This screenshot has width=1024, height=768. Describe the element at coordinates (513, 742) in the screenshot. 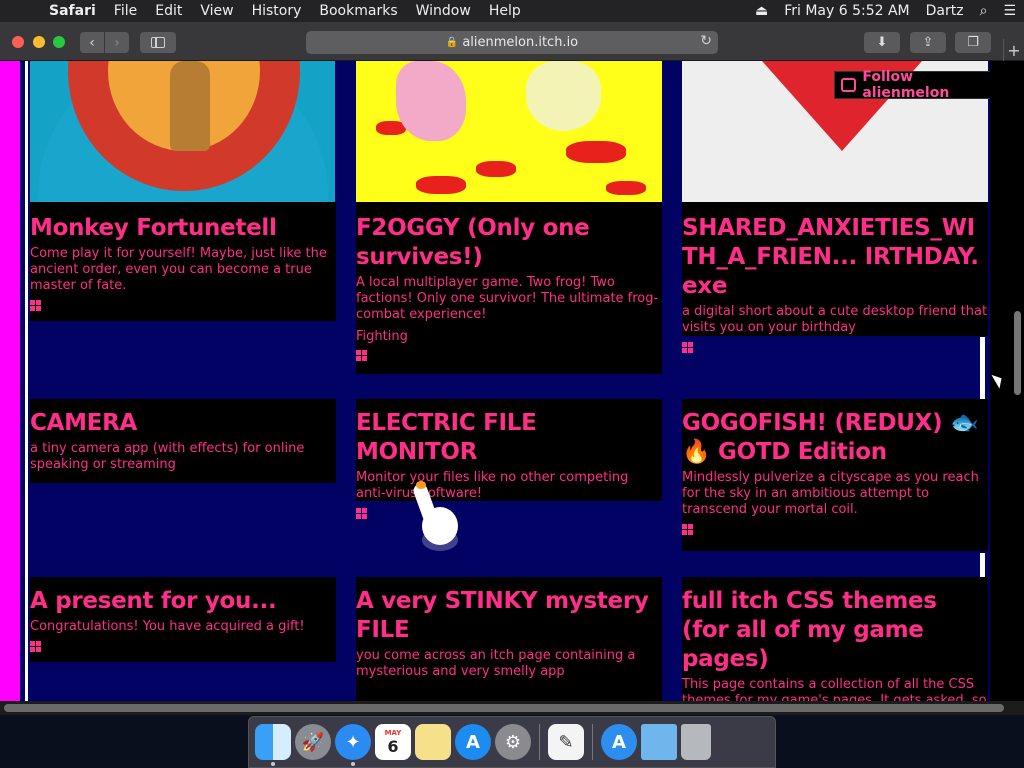

I see `system-preferences-icon: ⚙` at that location.